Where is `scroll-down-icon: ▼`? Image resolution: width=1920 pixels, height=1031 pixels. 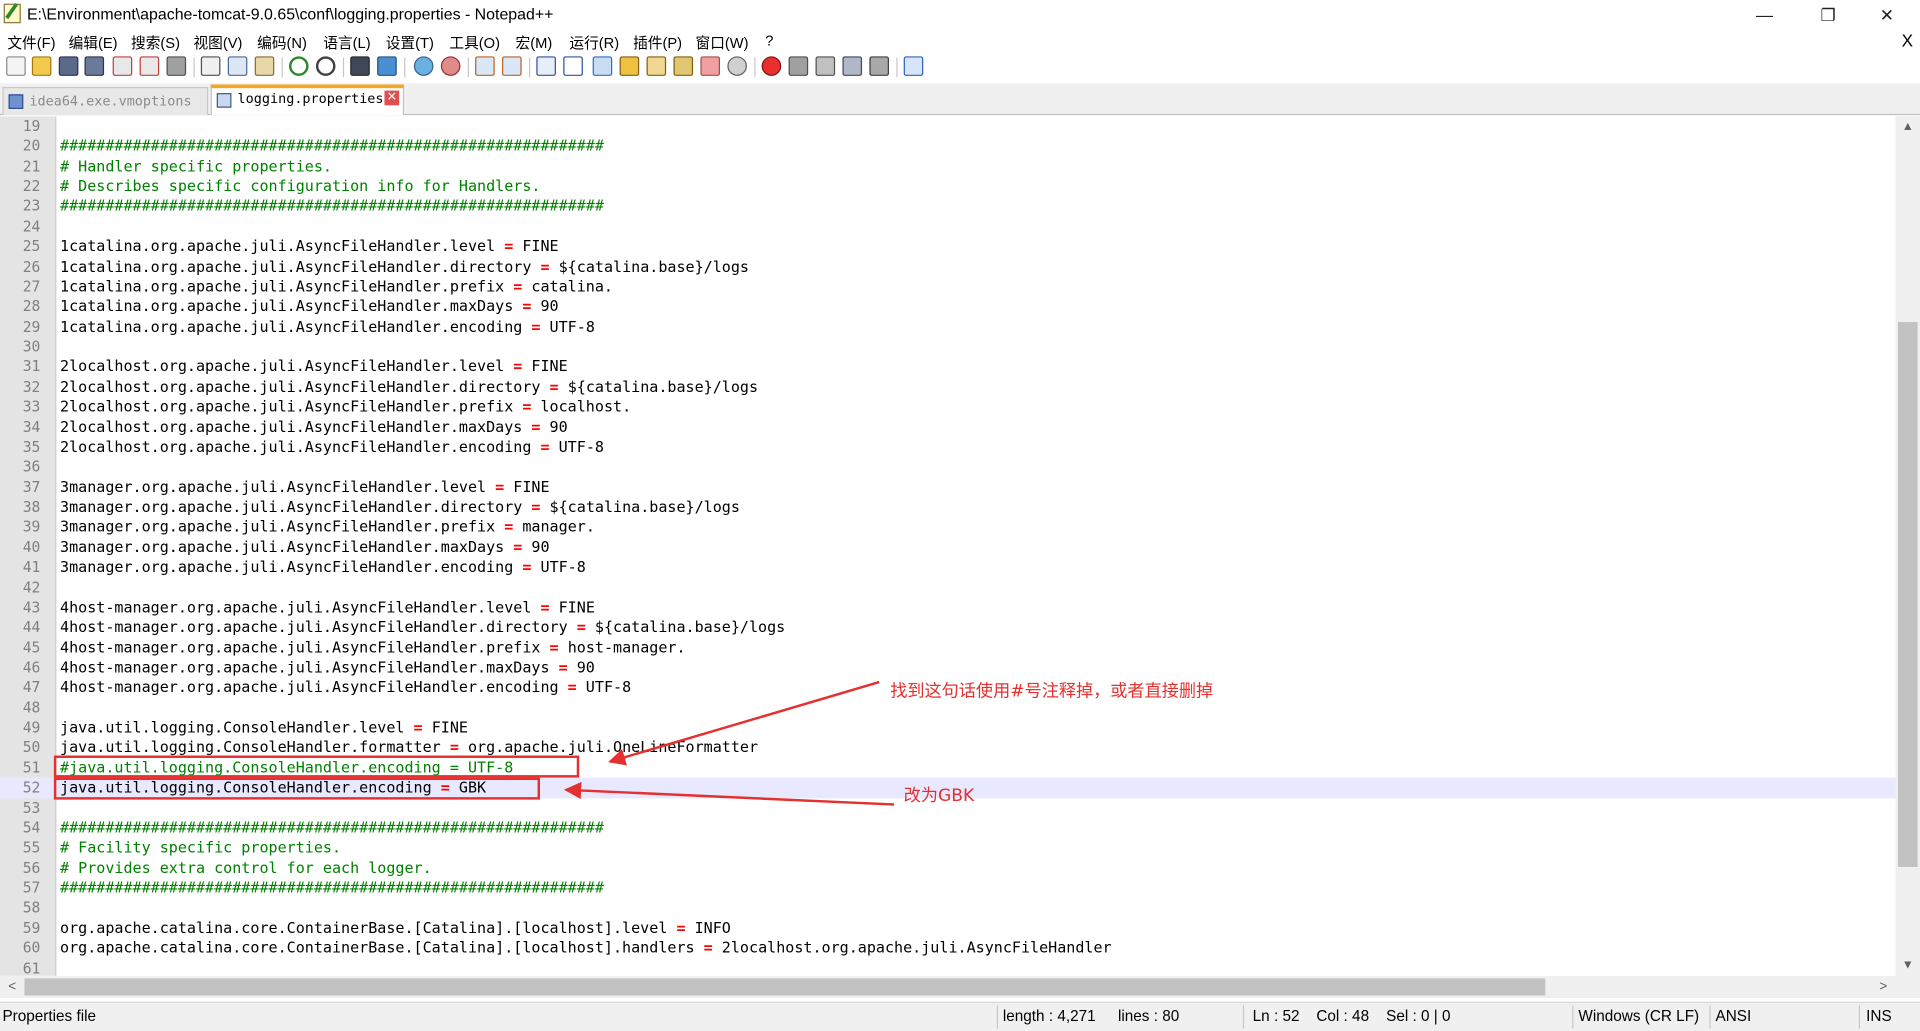 scroll-down-icon: ▼ is located at coordinates (1908, 965).